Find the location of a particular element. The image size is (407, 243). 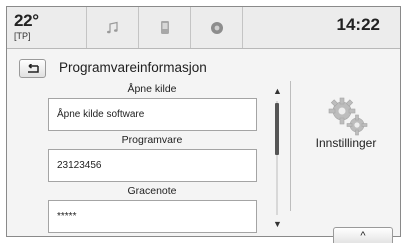

software-label: Programvare is located at coordinates (152, 140).